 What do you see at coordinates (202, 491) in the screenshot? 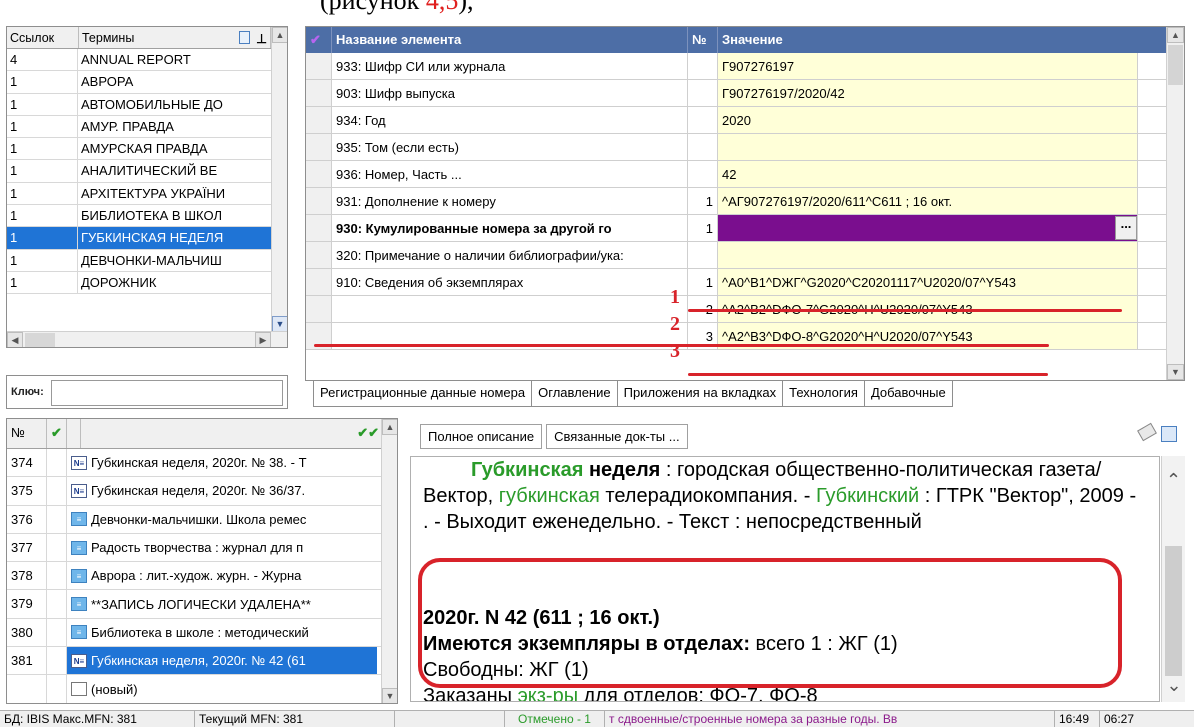
I see `record-row: 375 N≡ Губкинская неделя, 2020г. № 36/37.` at bounding box center [202, 491].